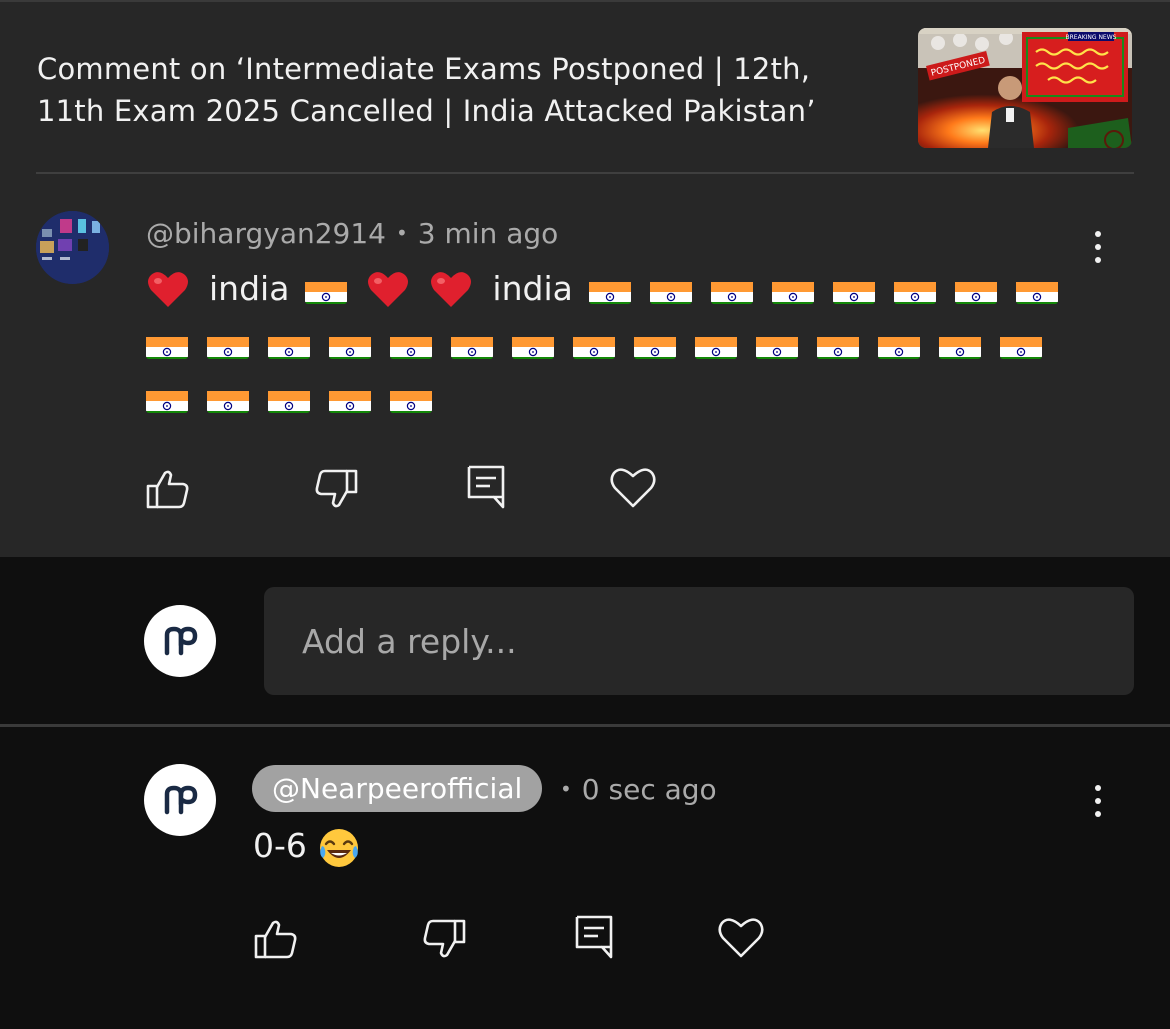 Image resolution: width=1170 pixels, height=1029 pixels. What do you see at coordinates (585, 173) in the screenshot?
I see `header-divider` at bounding box center [585, 173].